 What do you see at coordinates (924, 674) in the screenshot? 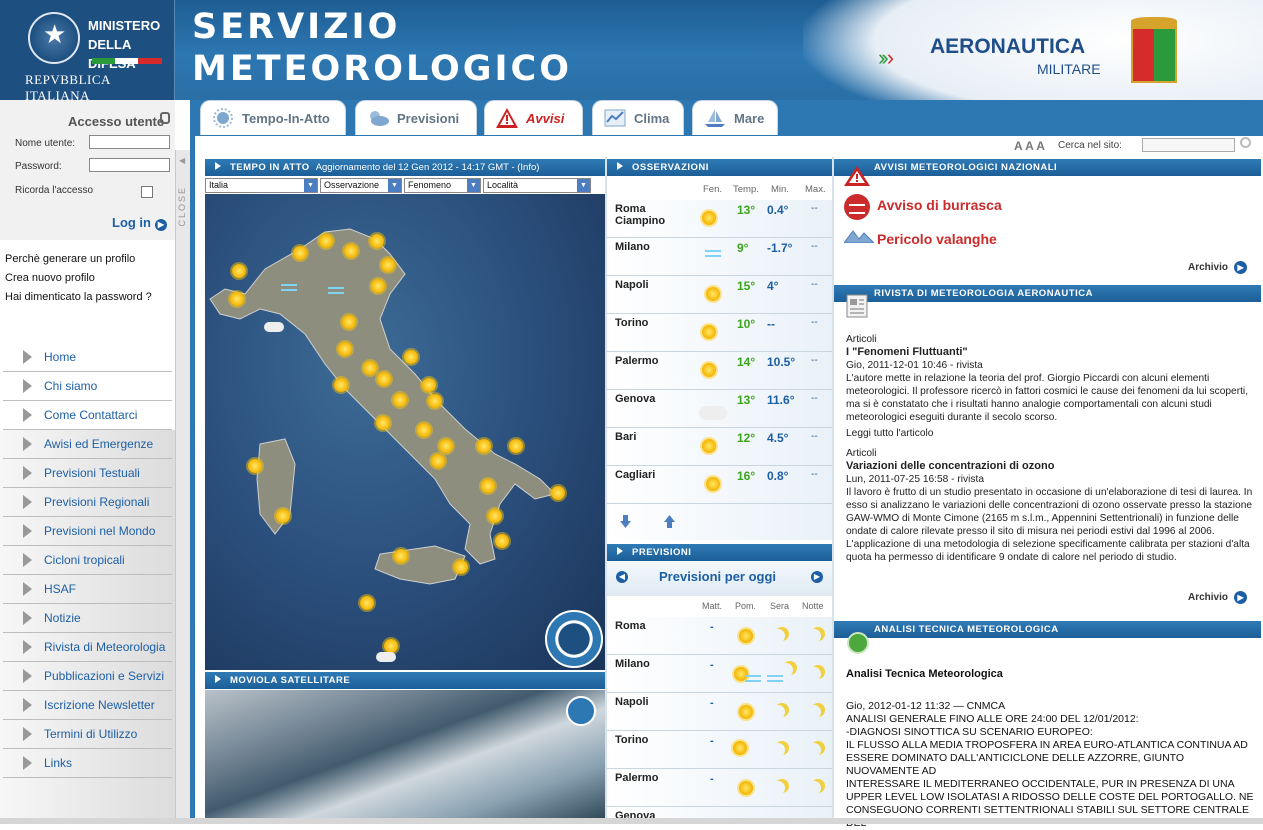
I see `analisi-heading: Analisi Tecnica Meteorologica` at bounding box center [924, 674].